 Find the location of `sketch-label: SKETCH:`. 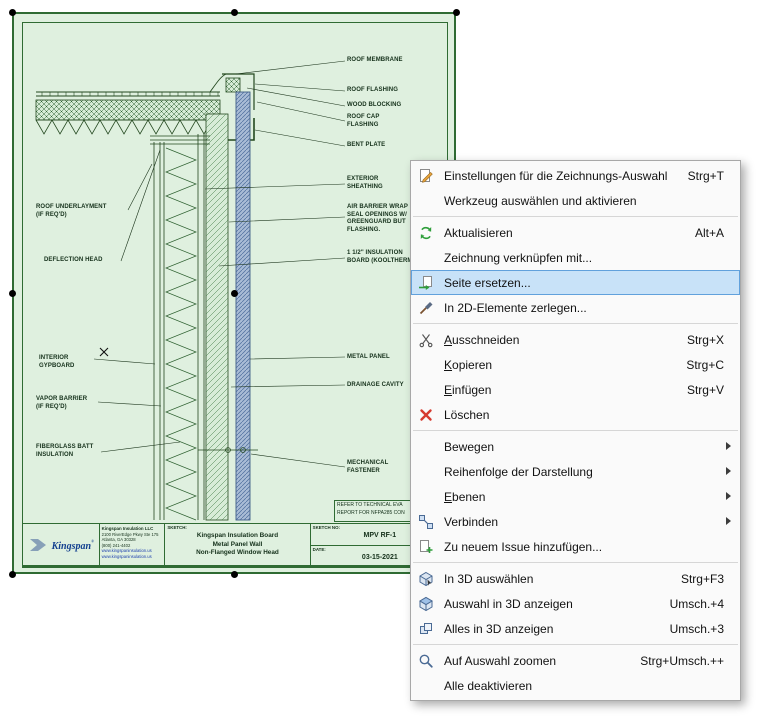

sketch-label: SKETCH: is located at coordinates (177, 527).